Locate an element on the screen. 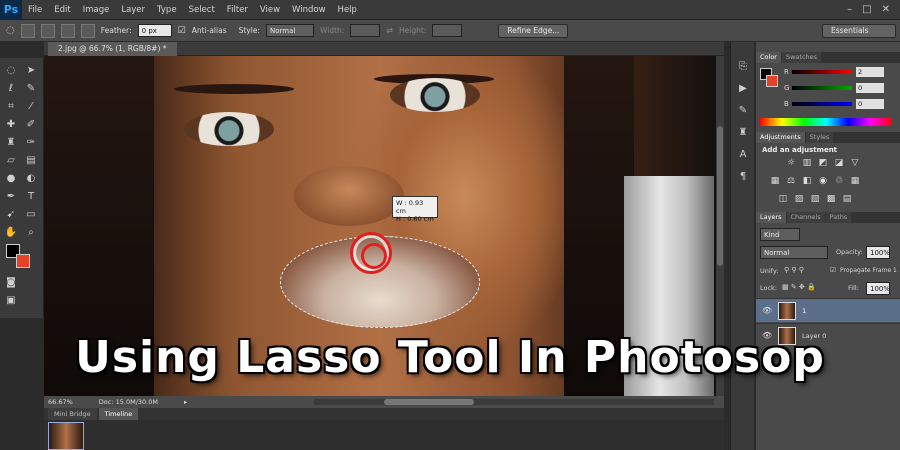 This screenshot has height=450, width=900. blur-tool-icon: ● is located at coordinates (11, 179).